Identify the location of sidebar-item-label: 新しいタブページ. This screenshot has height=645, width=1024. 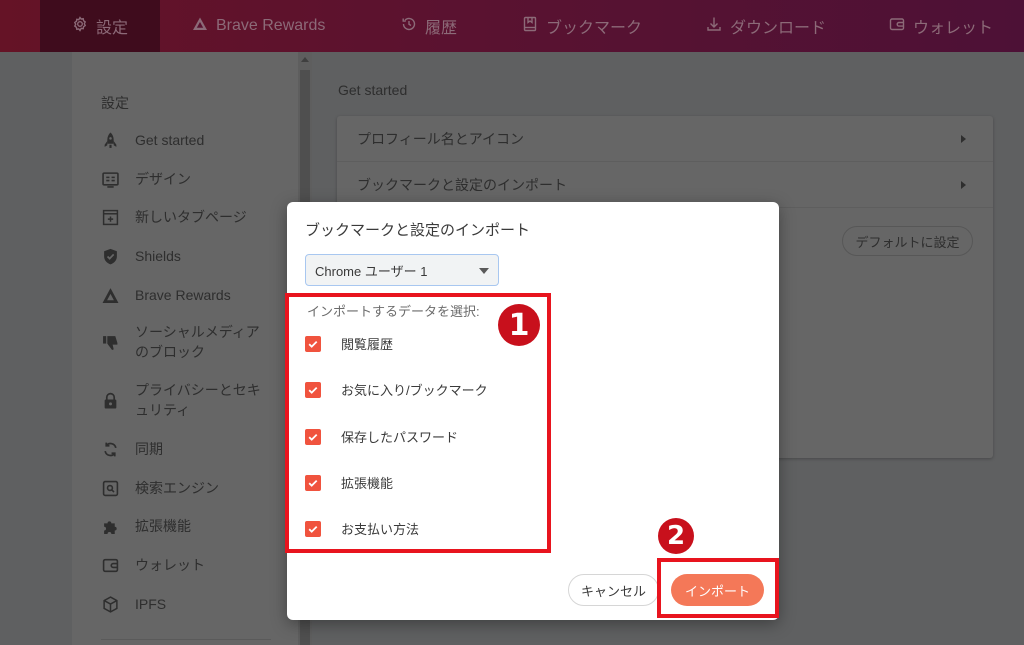
(191, 217).